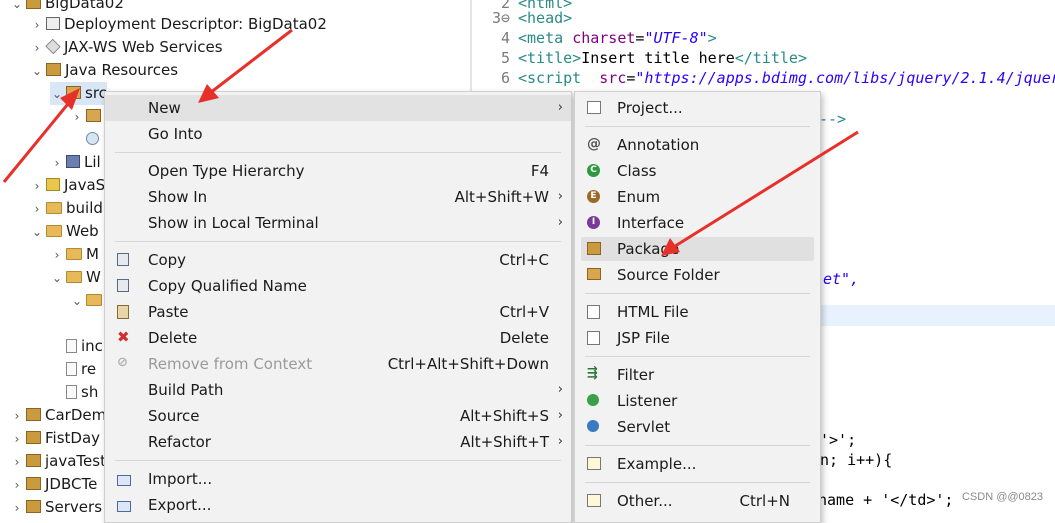 Image resolution: width=1055 pixels, height=523 pixels. Describe the element at coordinates (73, 369) in the screenshot. I see `tree-item: re` at that location.